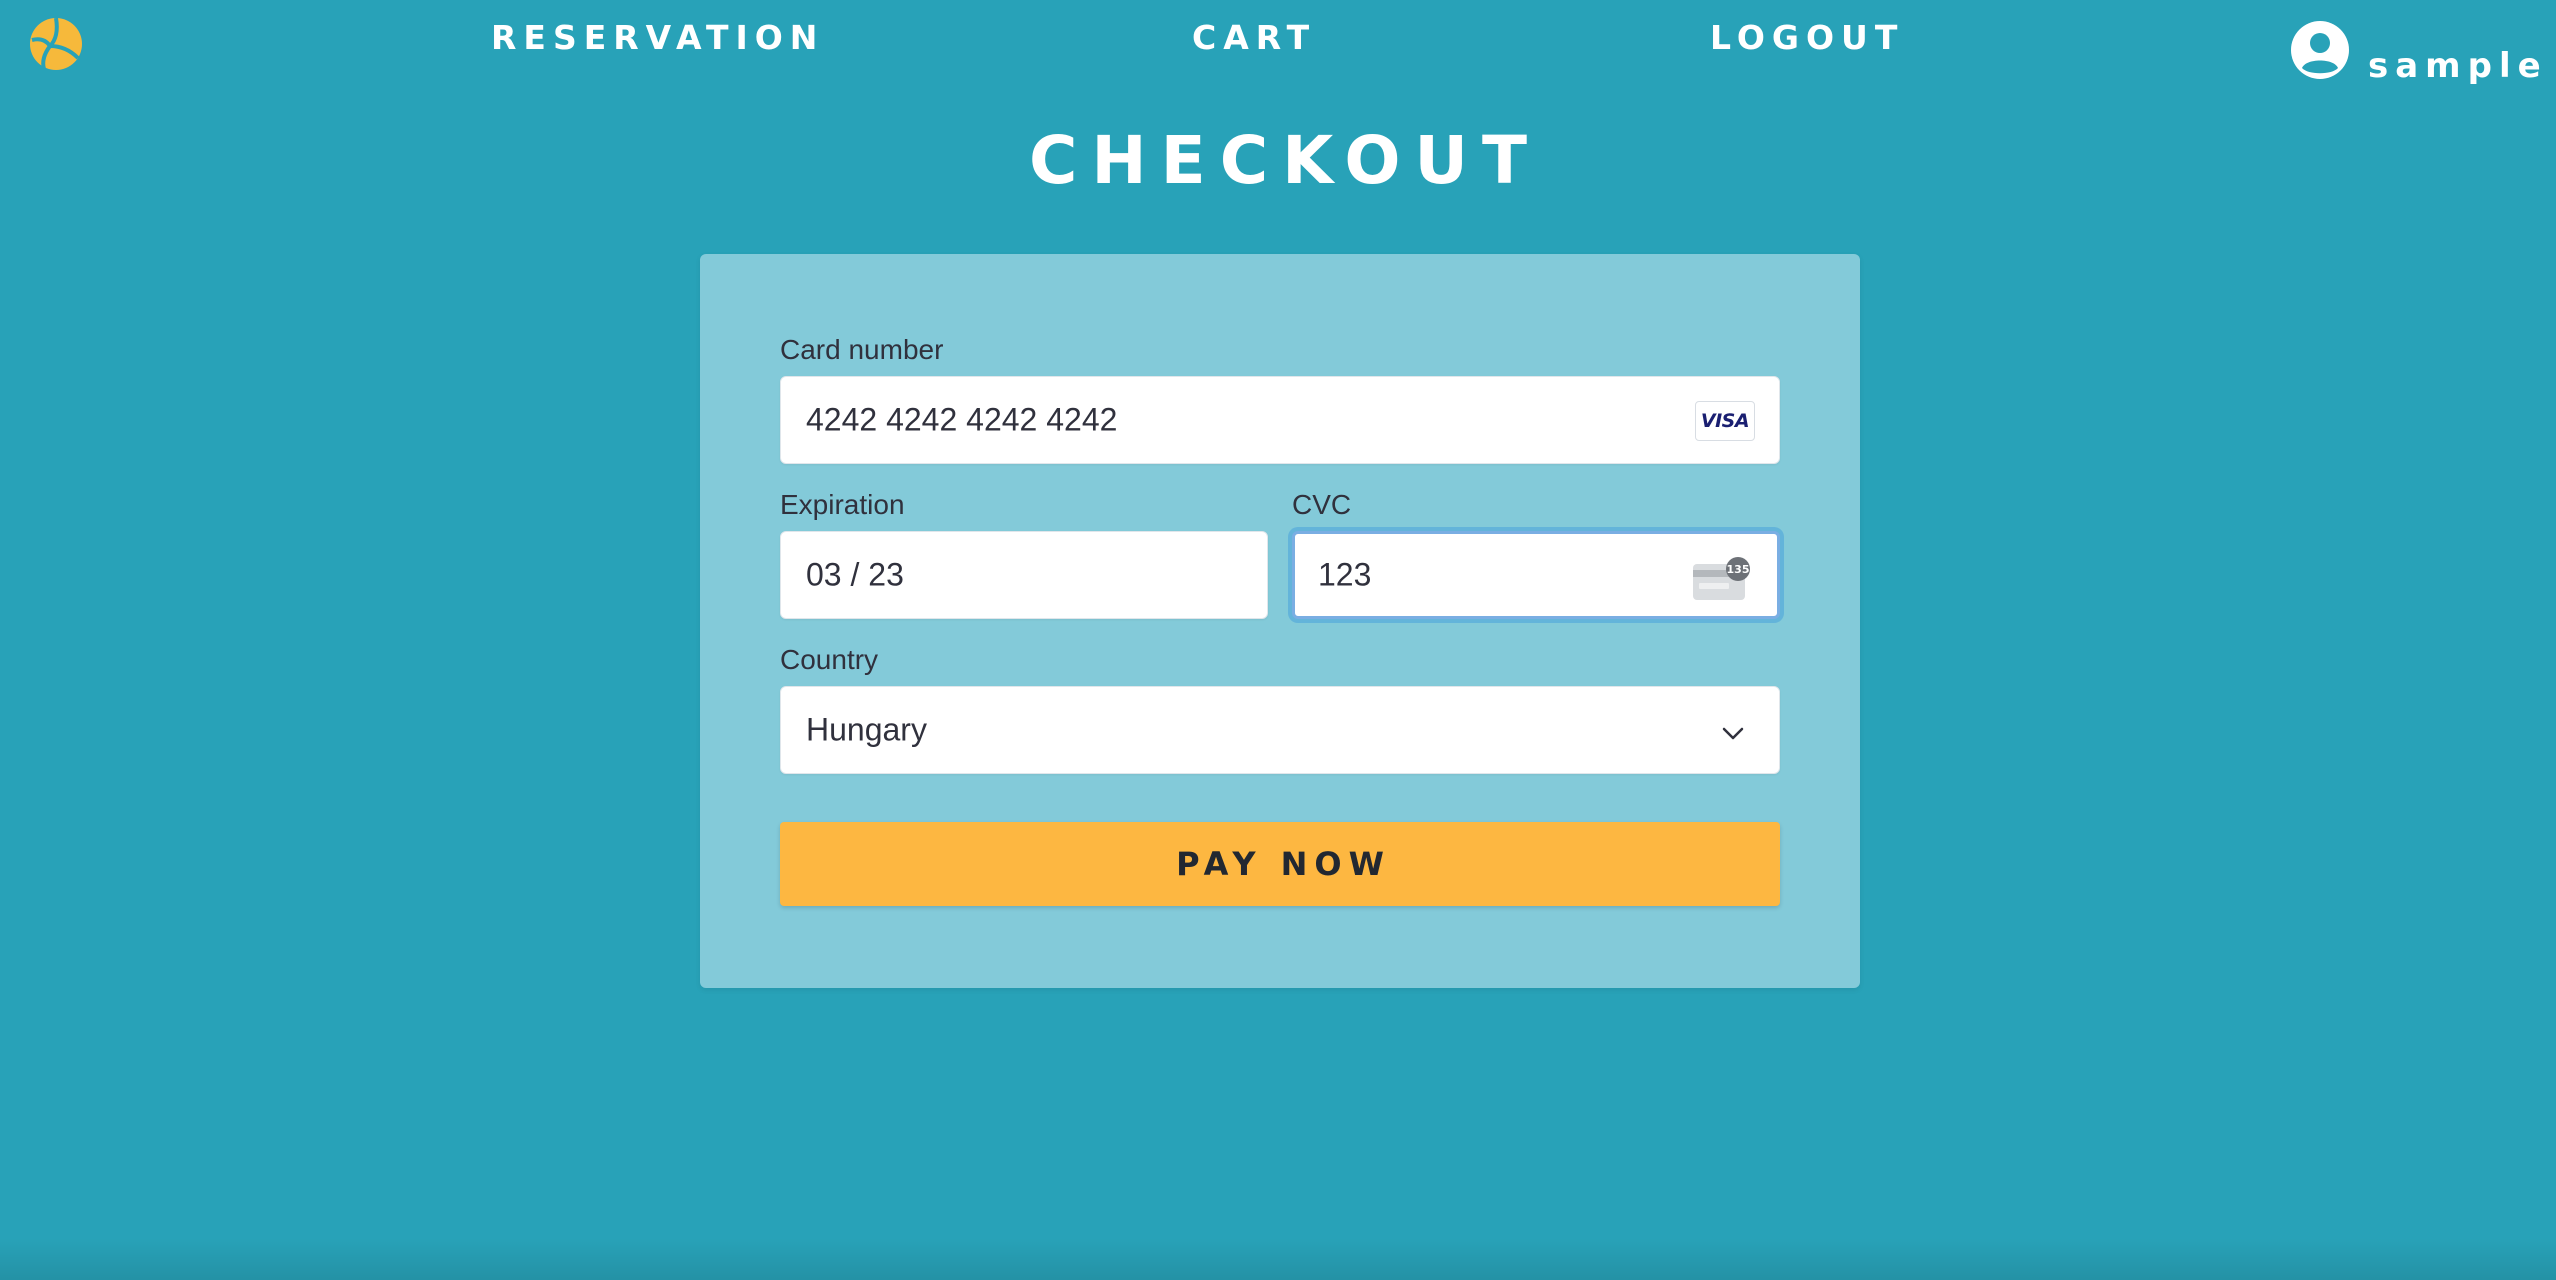  Describe the element at coordinates (1536, 575) in the screenshot. I see `cvc-input: 123 135` at that location.